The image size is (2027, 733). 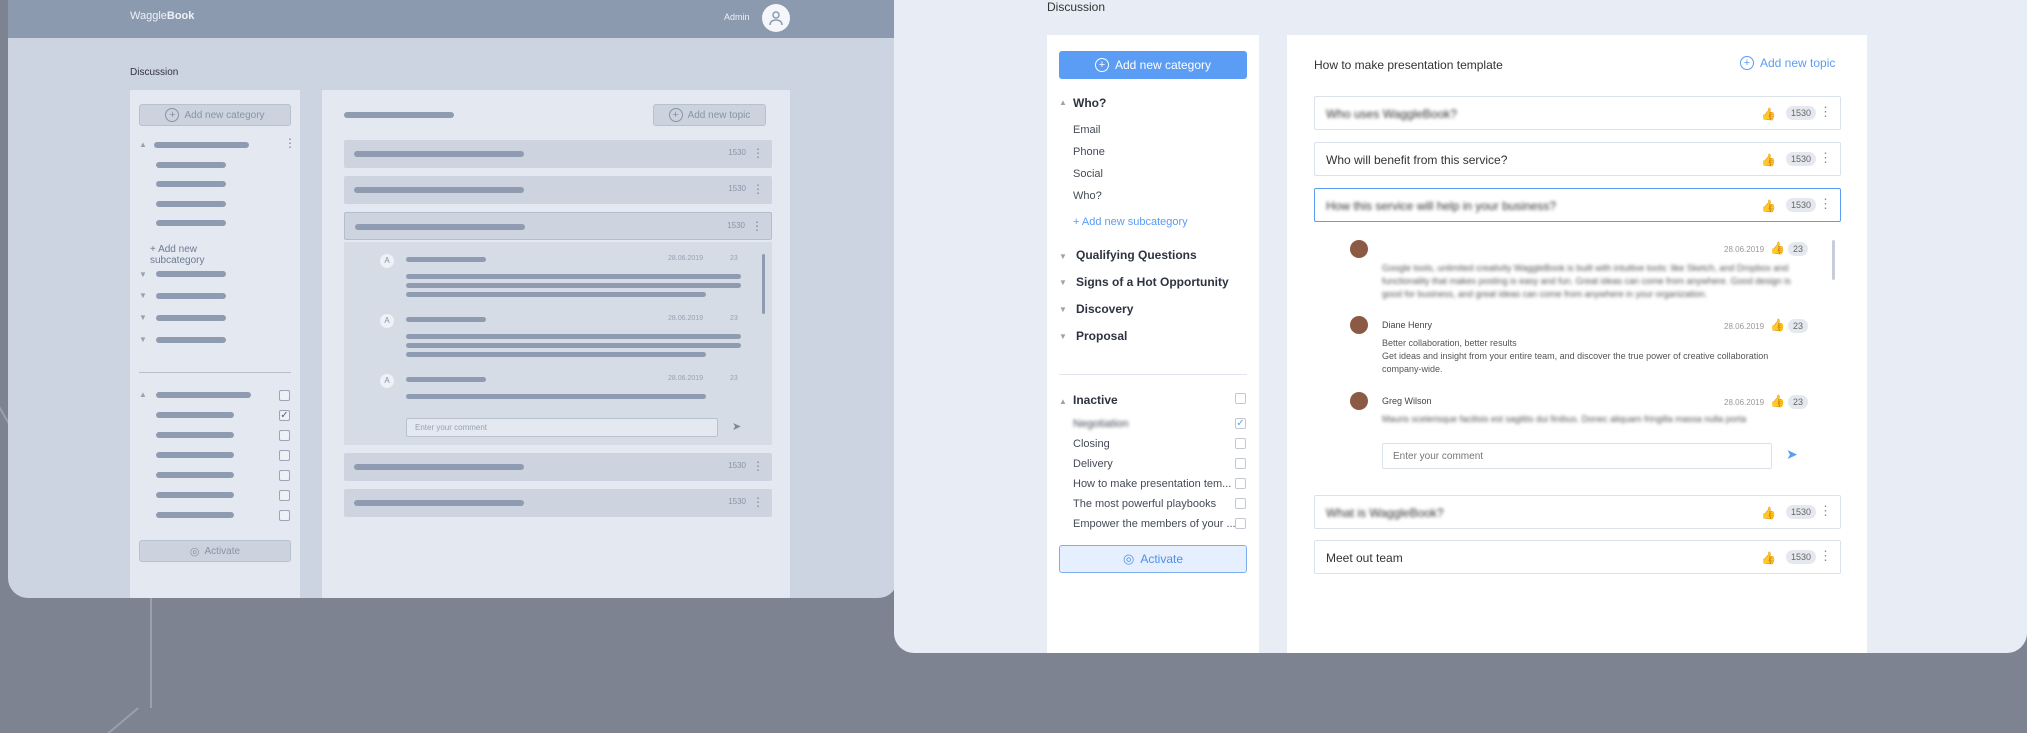 I want to click on add-category-button: + Add new category, so click(x=1153, y=65).